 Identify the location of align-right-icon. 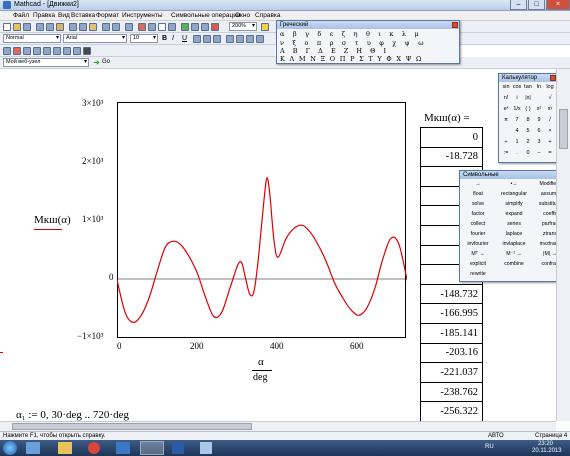
(217, 39).